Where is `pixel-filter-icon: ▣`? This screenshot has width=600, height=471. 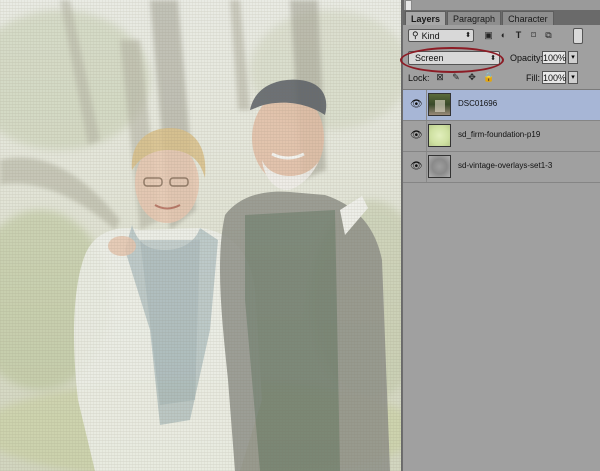 pixel-filter-icon: ▣ is located at coordinates (488, 35).